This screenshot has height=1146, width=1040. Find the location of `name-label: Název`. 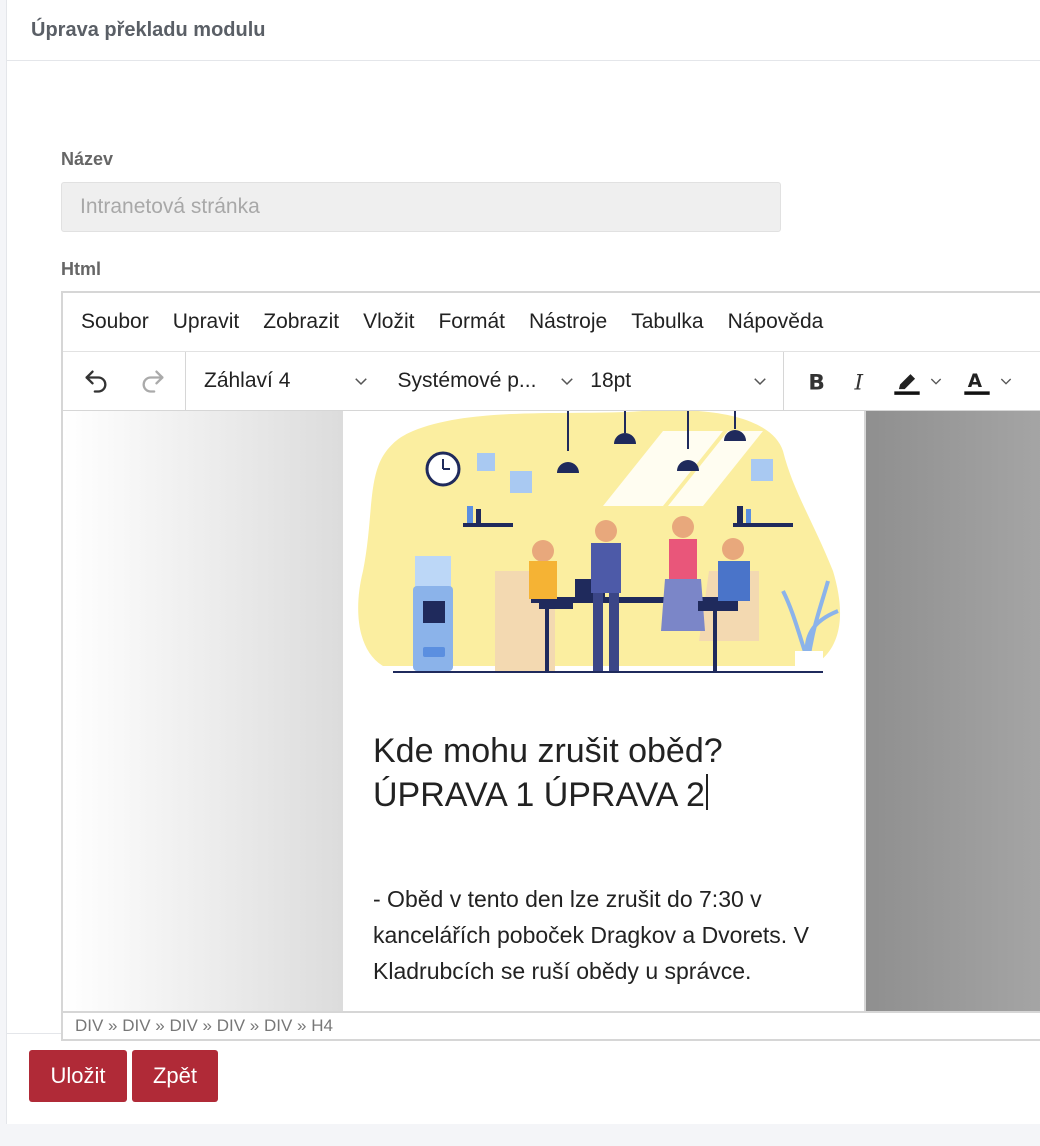

name-label: Název is located at coordinates (87, 159).